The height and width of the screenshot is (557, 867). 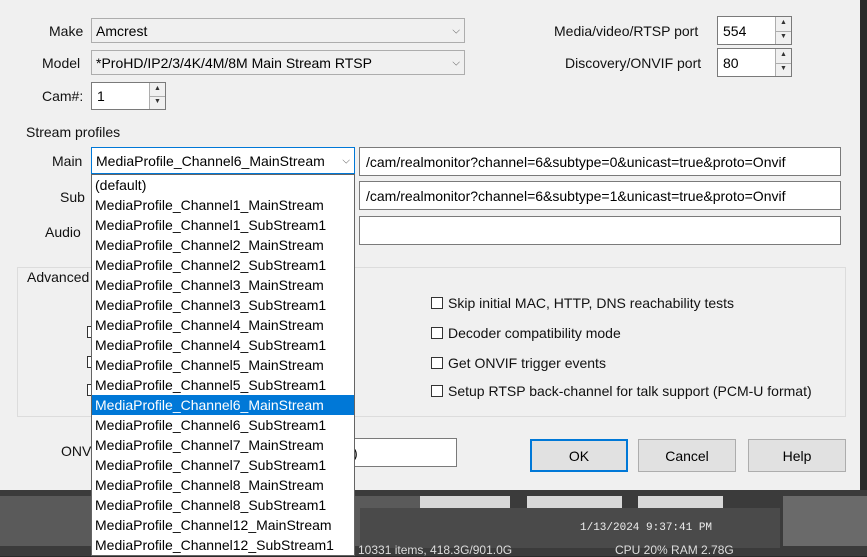 I want to click on model-label: Model, so click(x=61, y=63).